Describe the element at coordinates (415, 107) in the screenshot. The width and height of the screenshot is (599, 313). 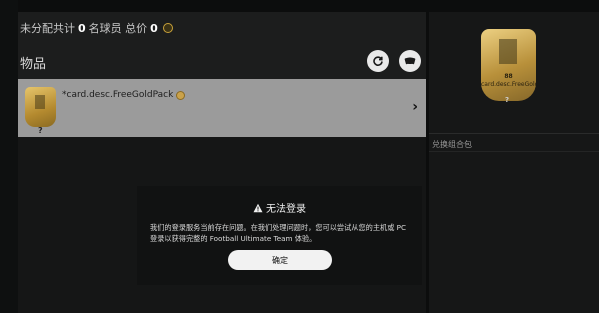
I see `chevron-right-icon: ›` at that location.